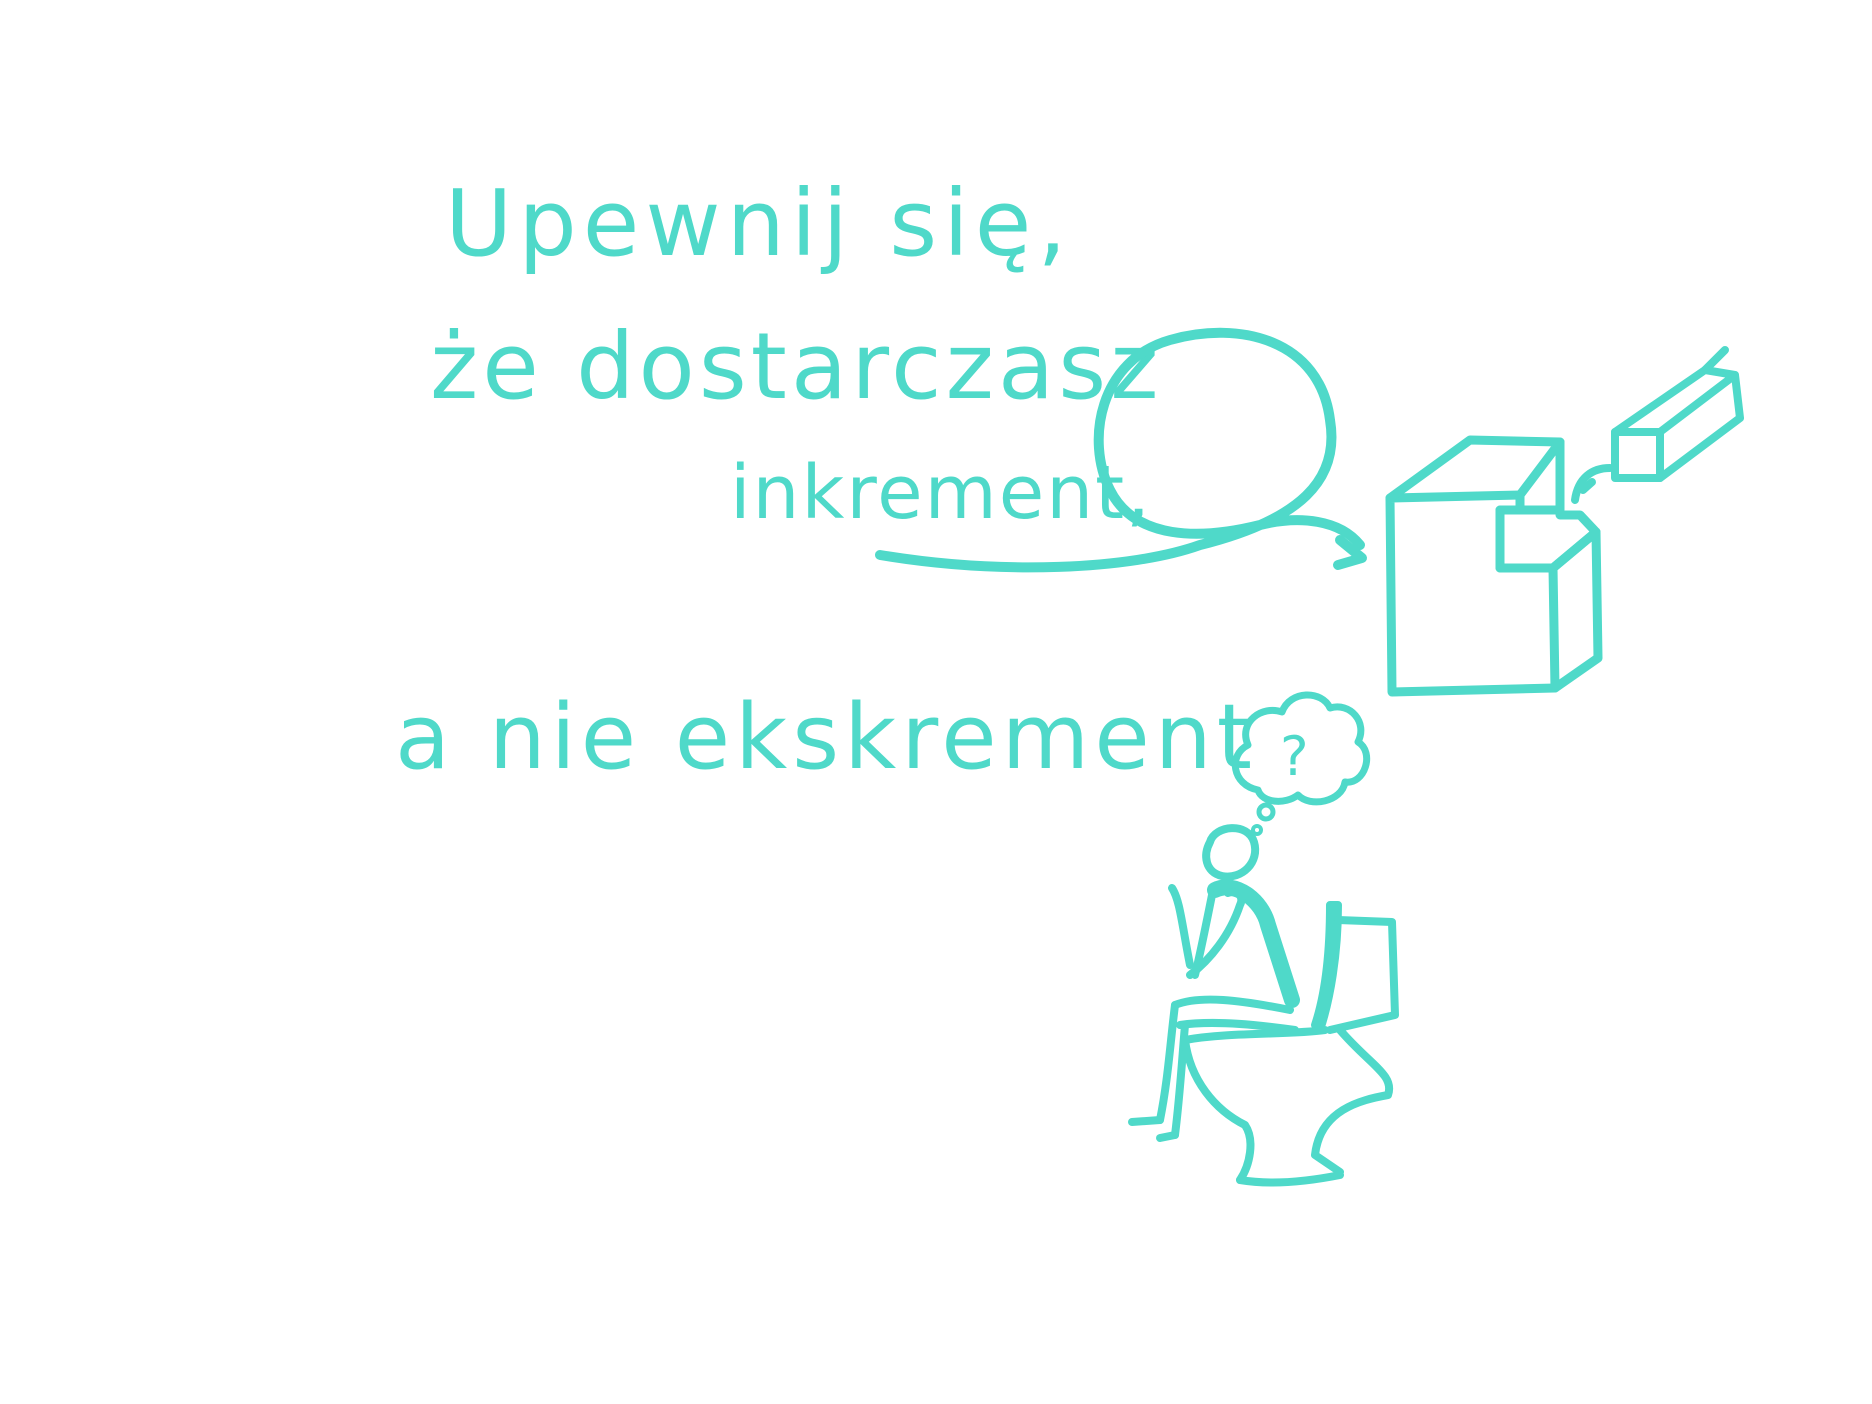  What do you see at coordinates (1263, 1005) in the screenshot?
I see `person-on-toilet-icon` at bounding box center [1263, 1005].